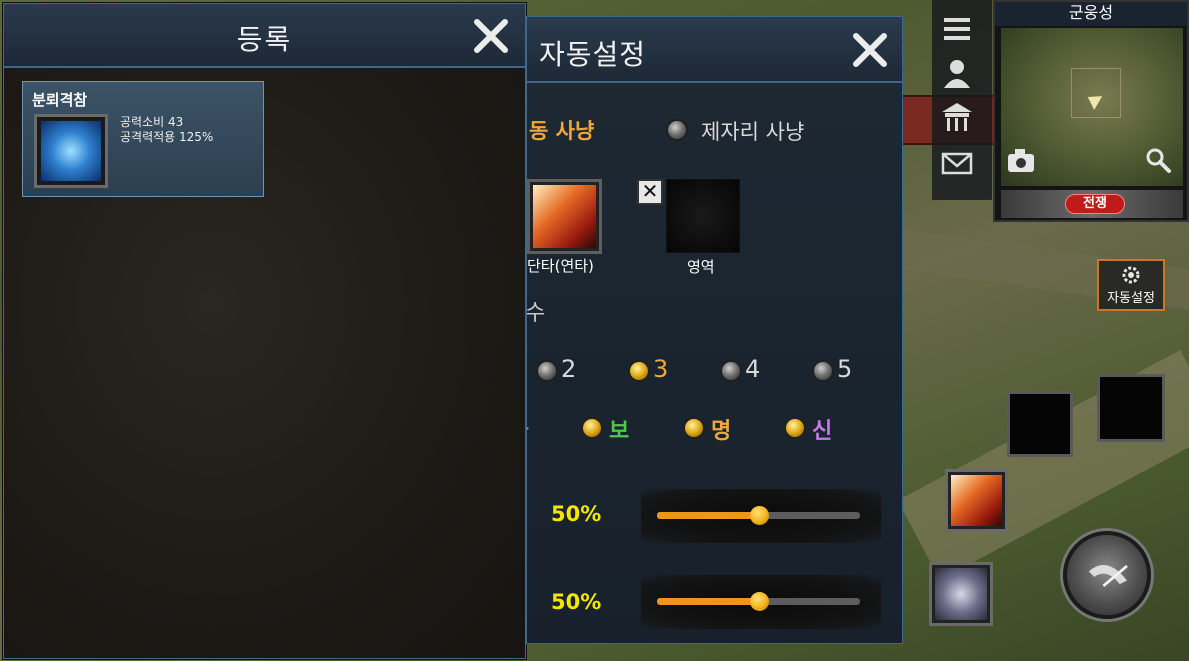  I want to click on grade-option-common-radio, so click(592, 428).